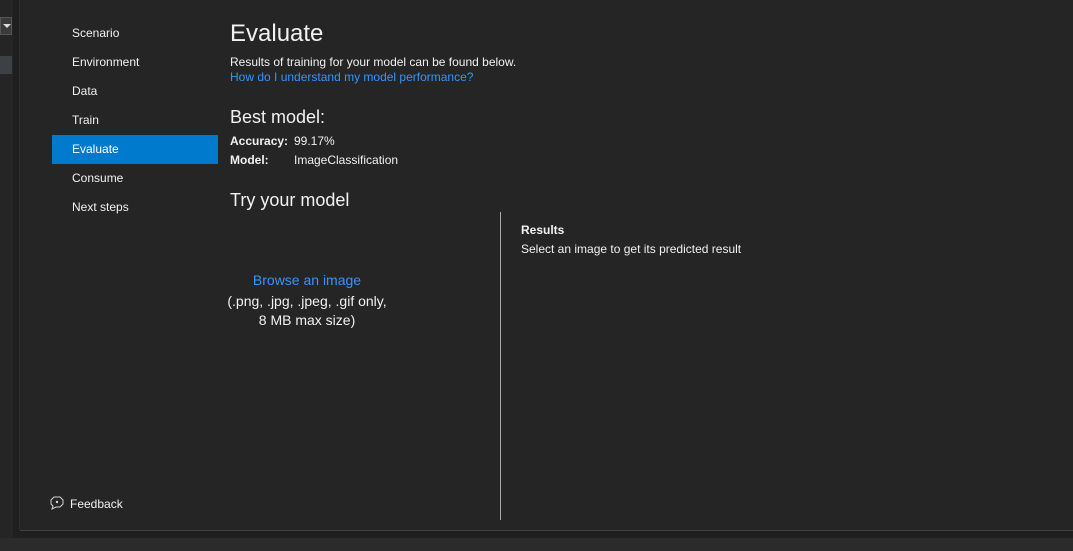 Image resolution: width=1073 pixels, height=551 pixels. What do you see at coordinates (57, 503) in the screenshot?
I see `feedback-icon` at bounding box center [57, 503].